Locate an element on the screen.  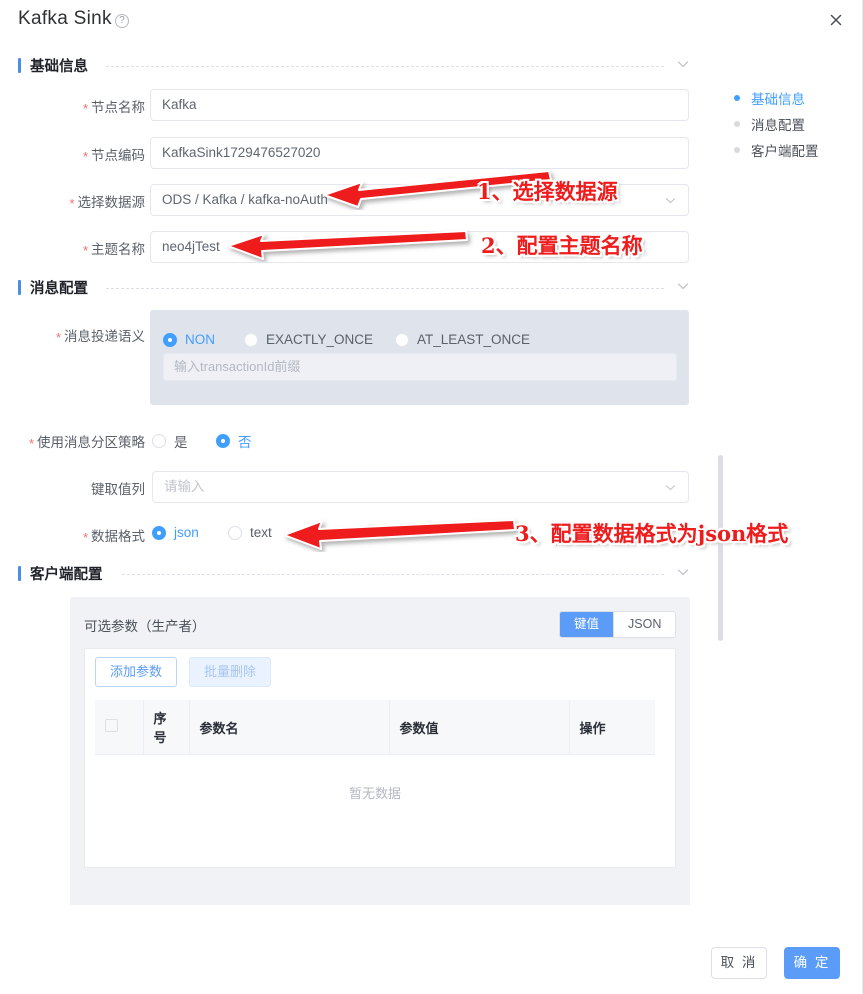
view-mode-keyvalue: 键值 is located at coordinates (587, 624).